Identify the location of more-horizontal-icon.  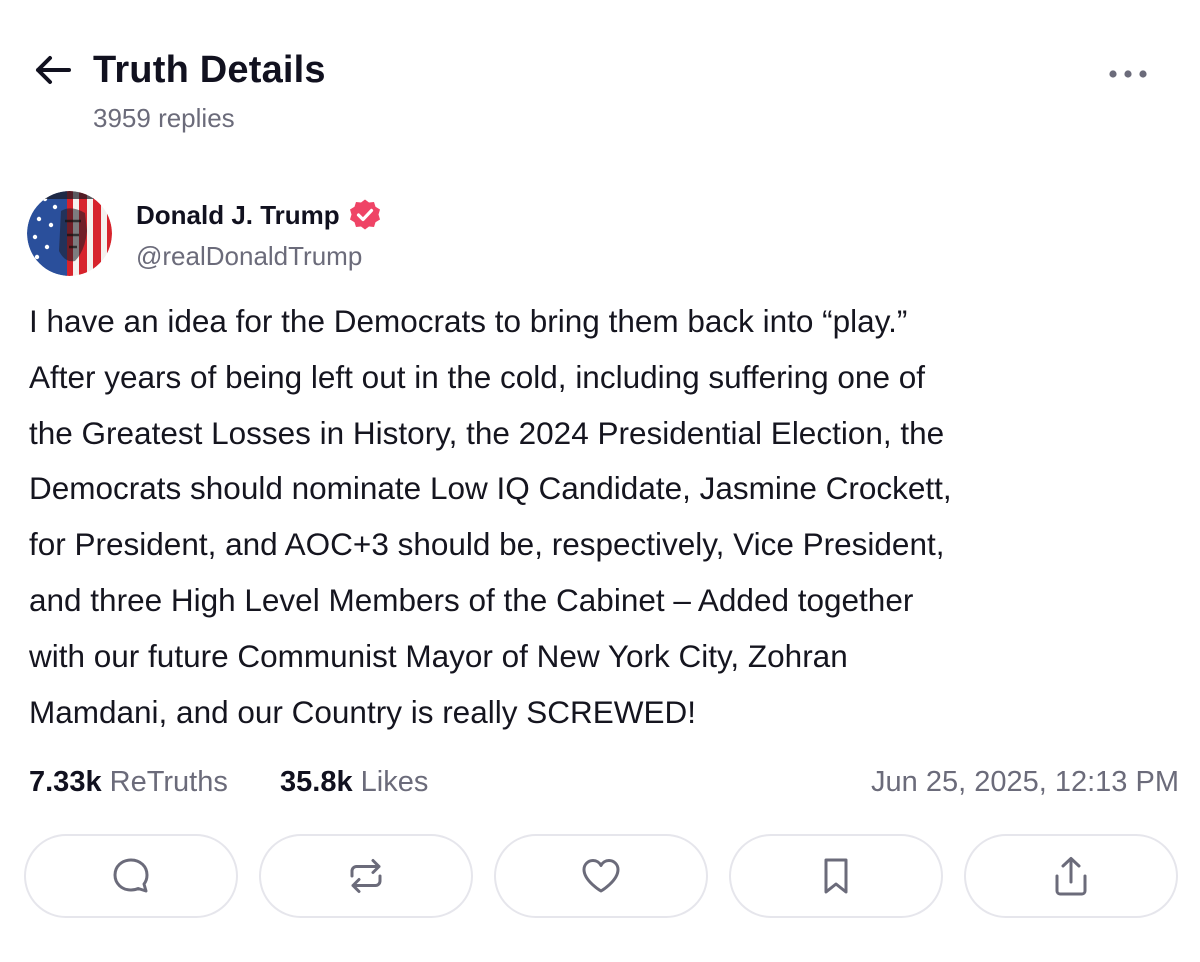
(1128, 74).